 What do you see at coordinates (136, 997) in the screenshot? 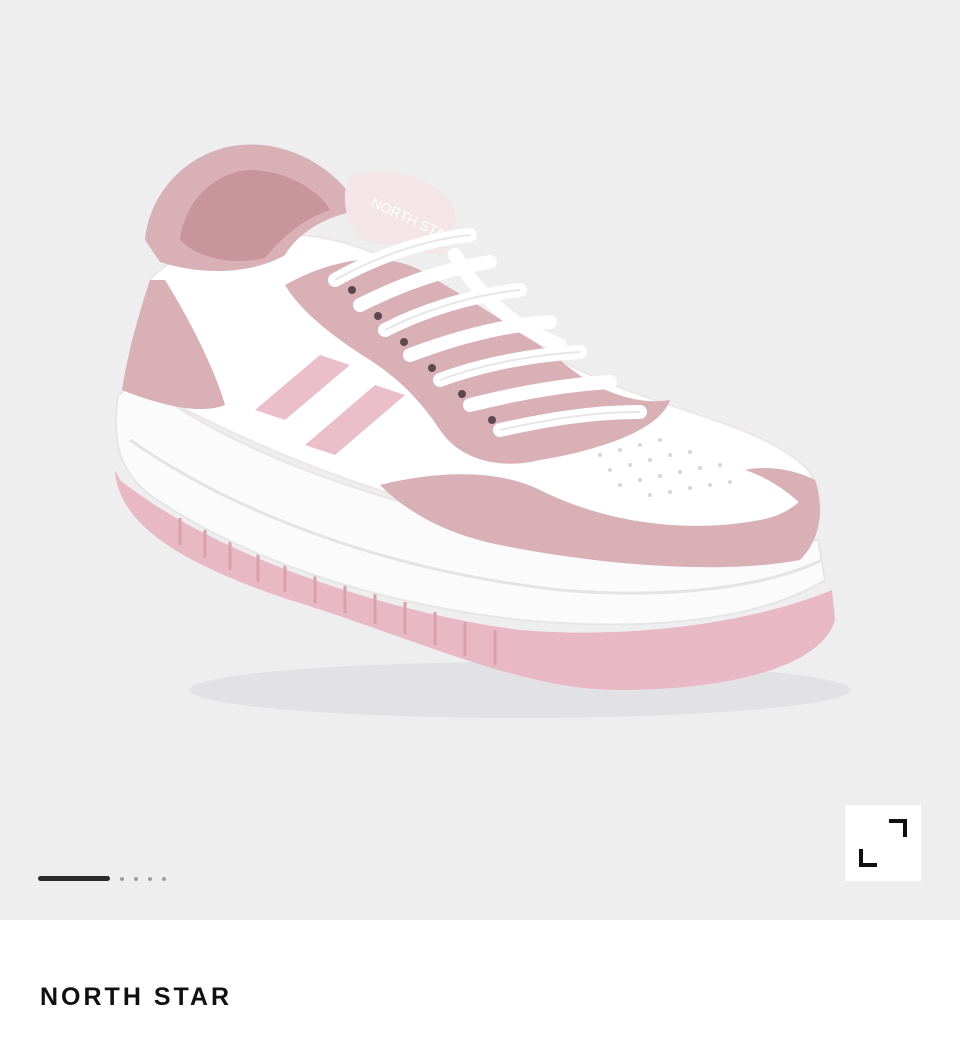
I see `brand-name: NORTH STAR` at bounding box center [136, 997].